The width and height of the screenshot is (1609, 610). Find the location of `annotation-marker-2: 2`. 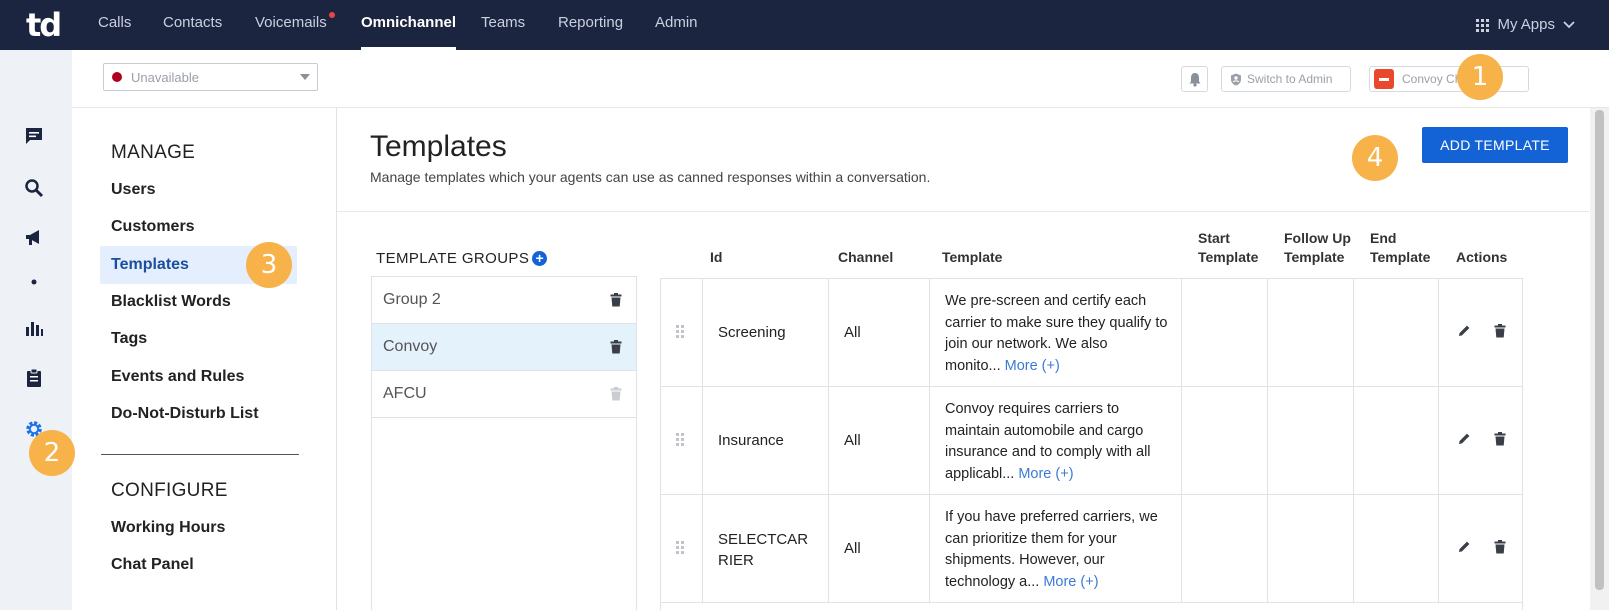

annotation-marker-2: 2 is located at coordinates (52, 453).